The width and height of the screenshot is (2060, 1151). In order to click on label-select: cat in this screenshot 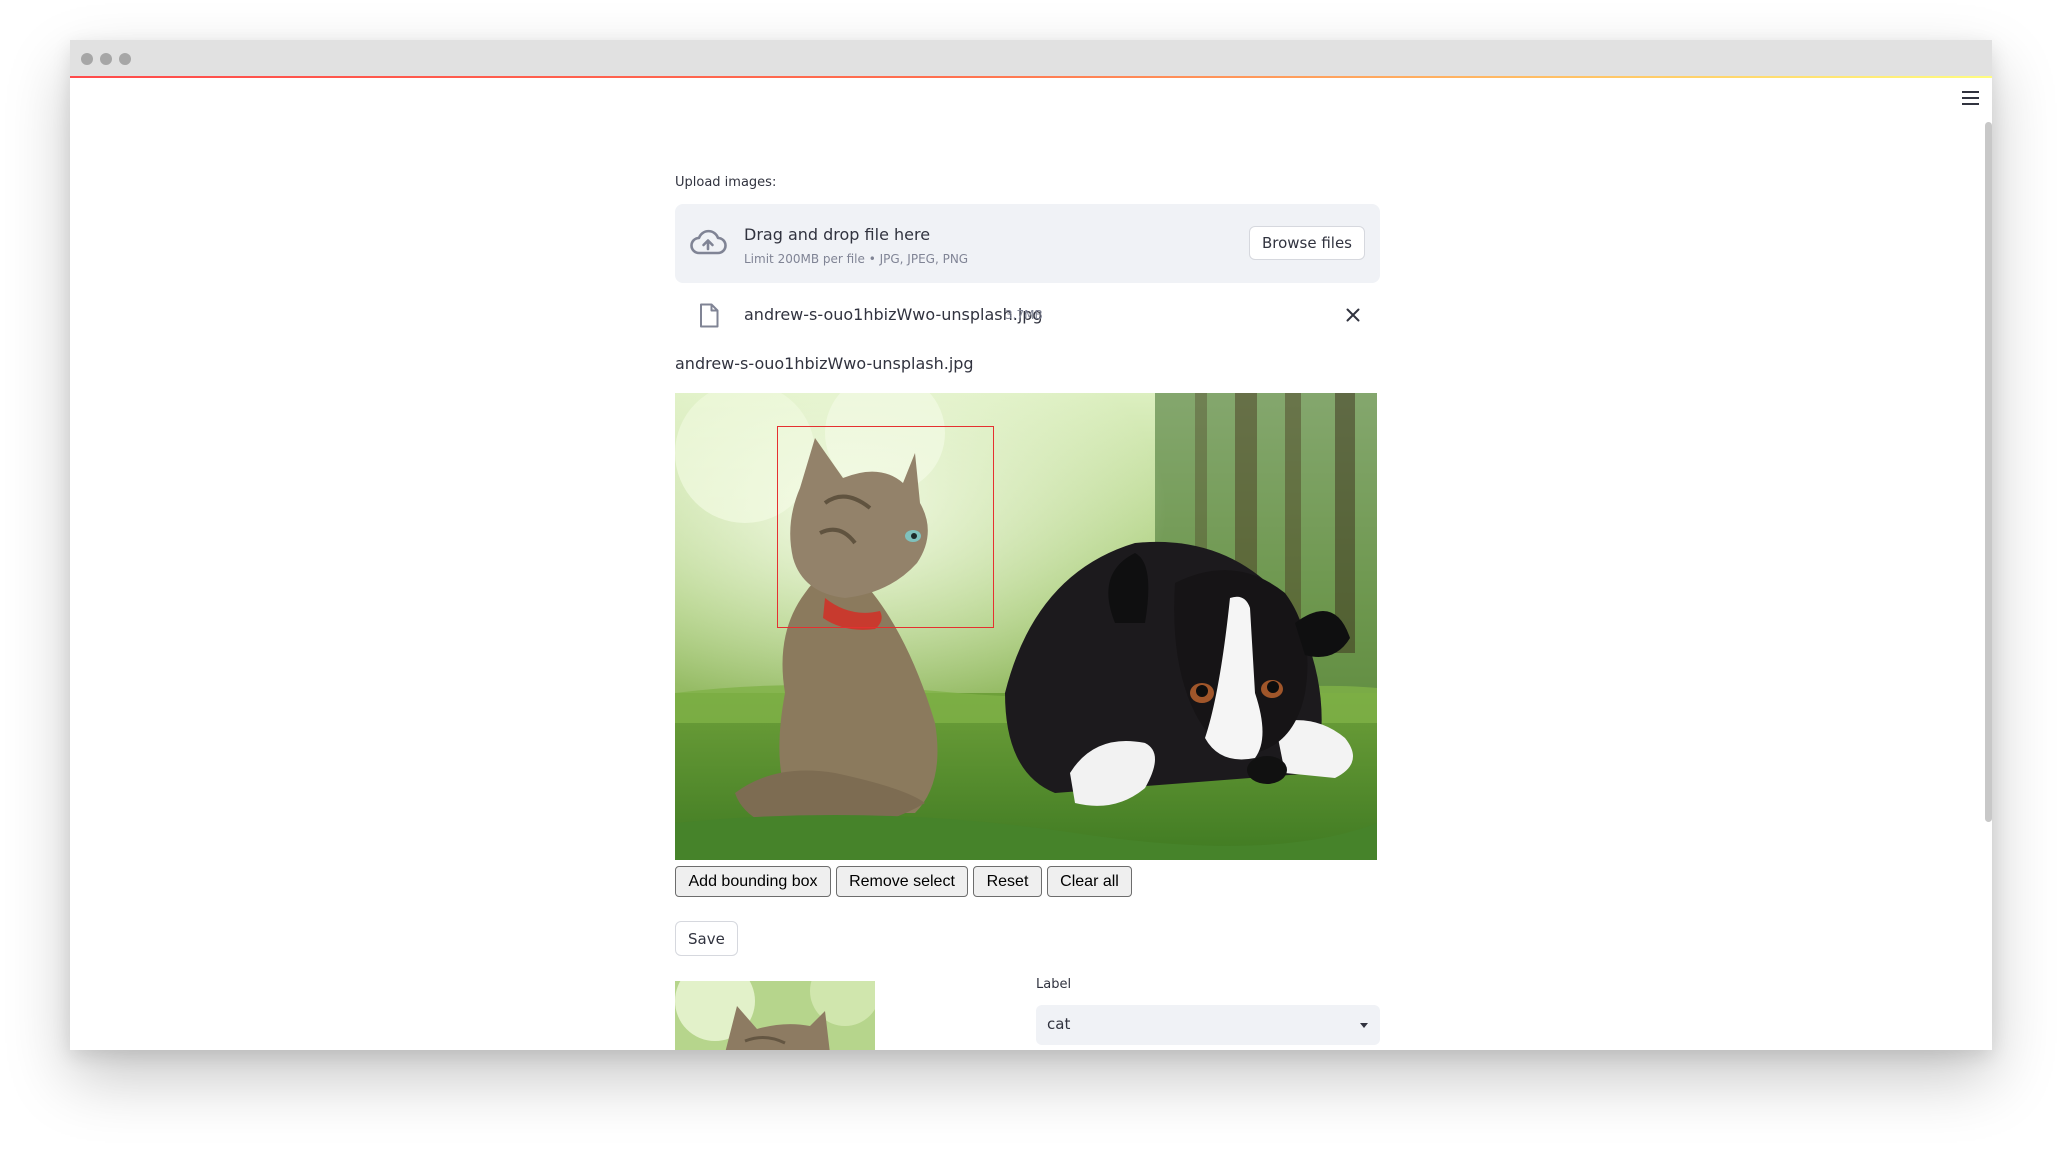, I will do `click(1208, 1025)`.